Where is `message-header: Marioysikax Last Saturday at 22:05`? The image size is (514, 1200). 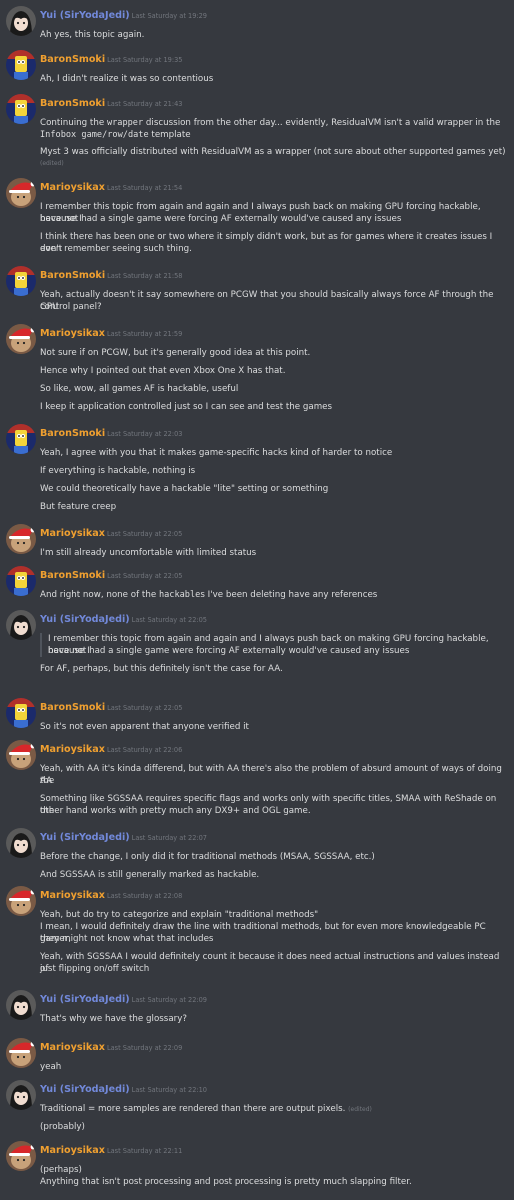 message-header: Marioysikax Last Saturday at 22:05 is located at coordinates (111, 532).